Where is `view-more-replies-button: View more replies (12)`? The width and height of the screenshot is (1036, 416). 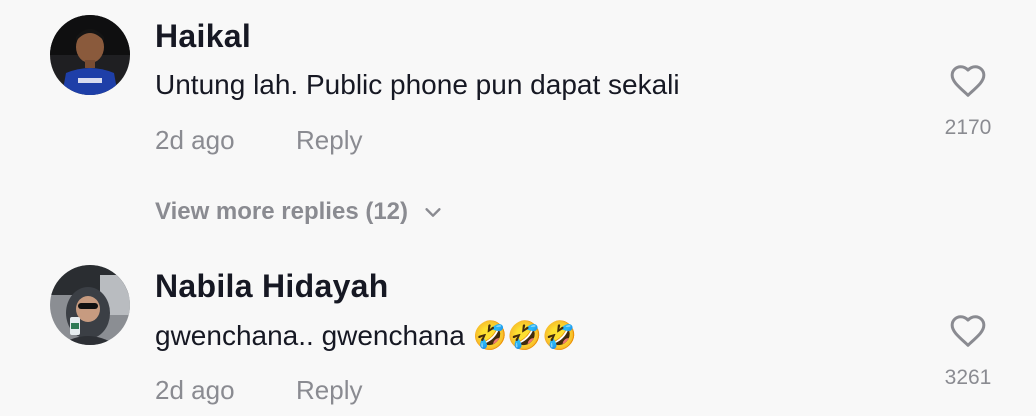 view-more-replies-button: View more replies (12) is located at coordinates (299, 212).